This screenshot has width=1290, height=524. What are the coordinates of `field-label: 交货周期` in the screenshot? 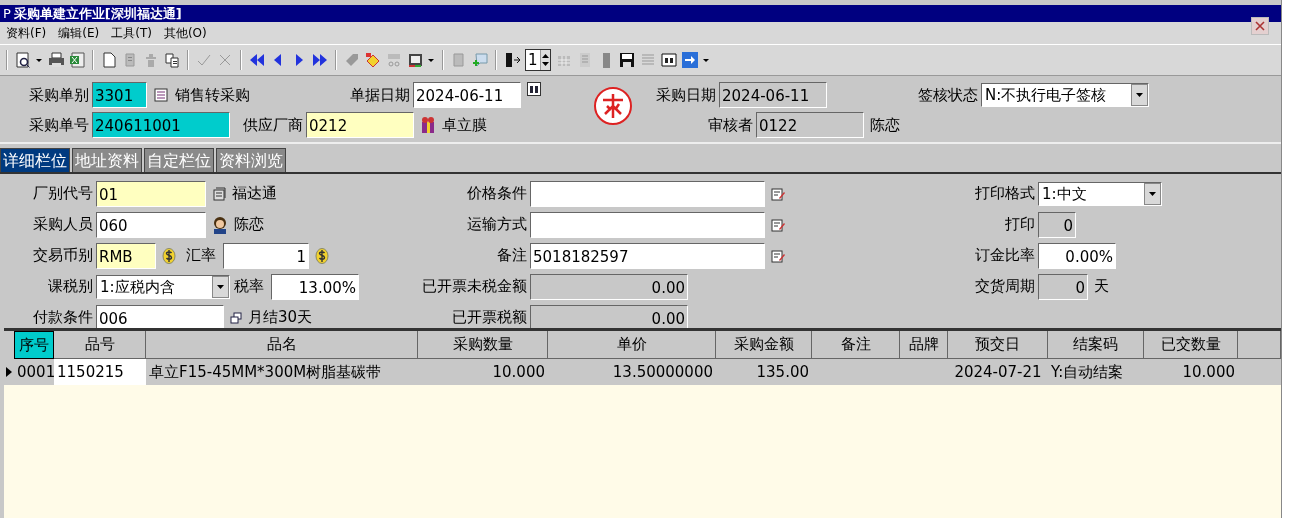 It's located at (1005, 286).